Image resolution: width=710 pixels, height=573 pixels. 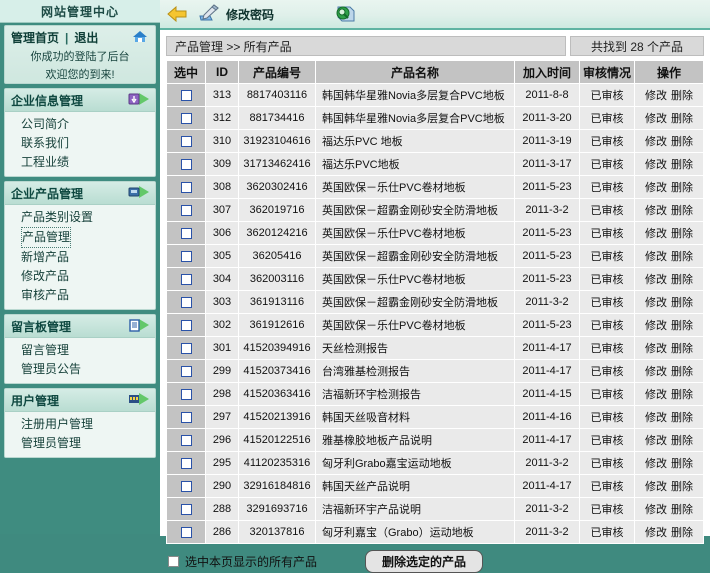 I want to click on logout-link: 退出, so click(x=86, y=37).